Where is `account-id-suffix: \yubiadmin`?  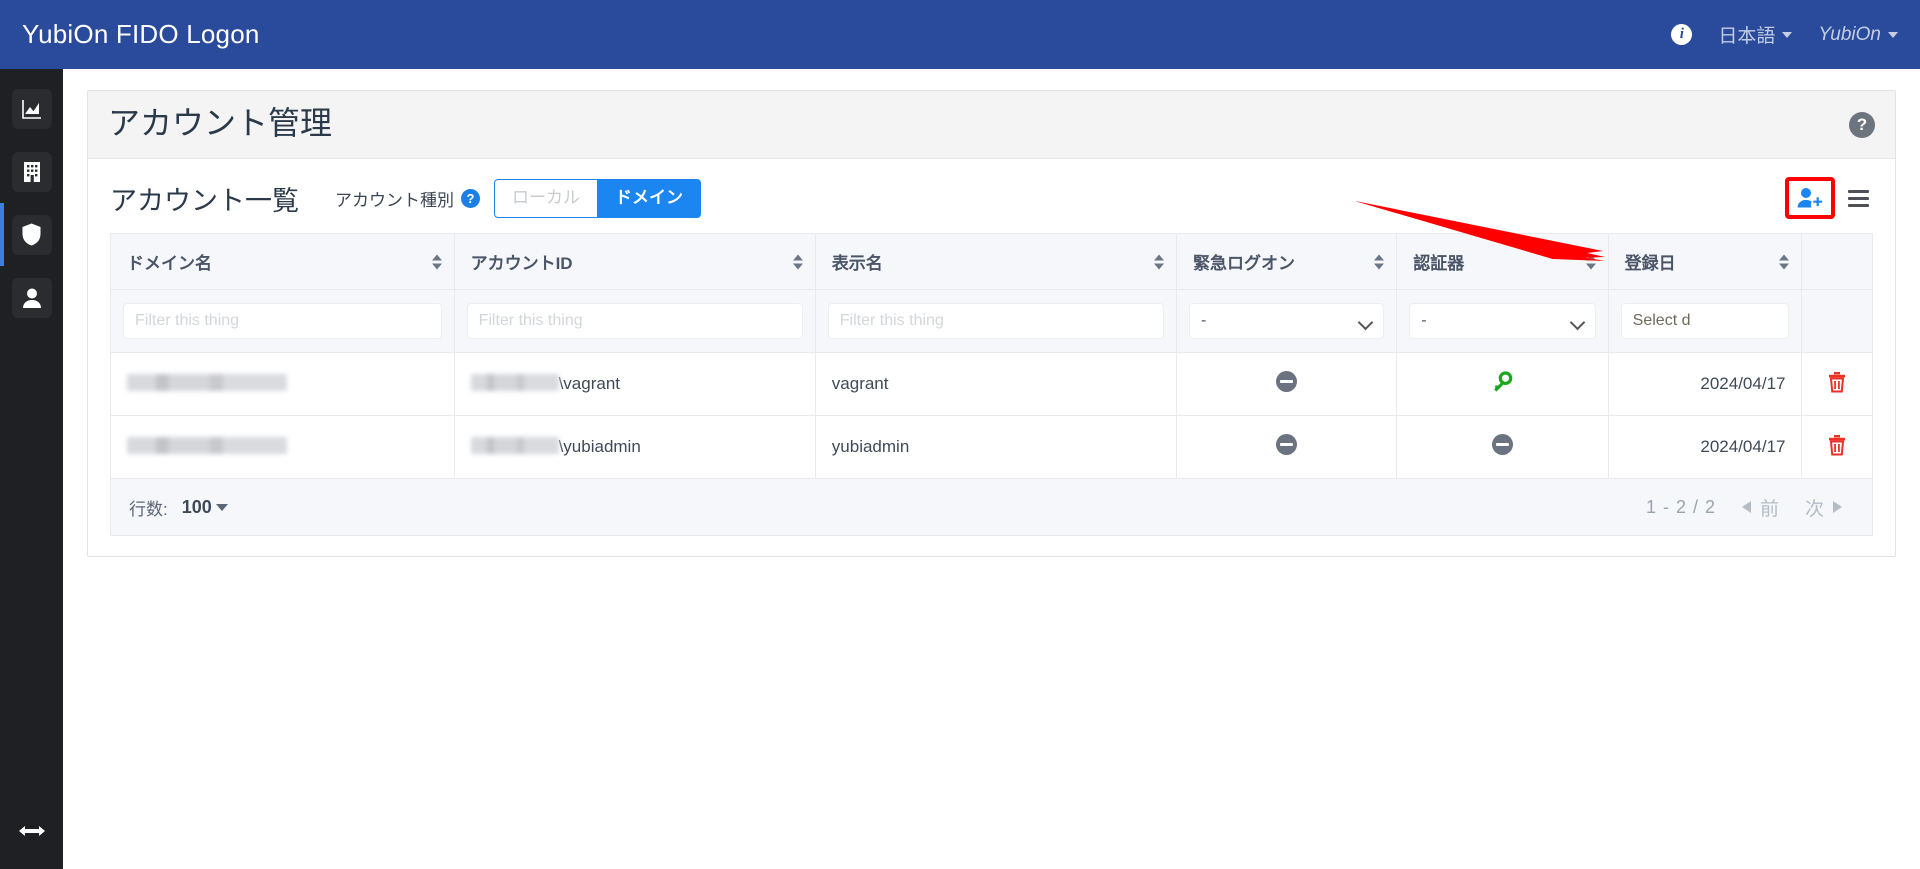 account-id-suffix: \yubiadmin is located at coordinates (599, 447).